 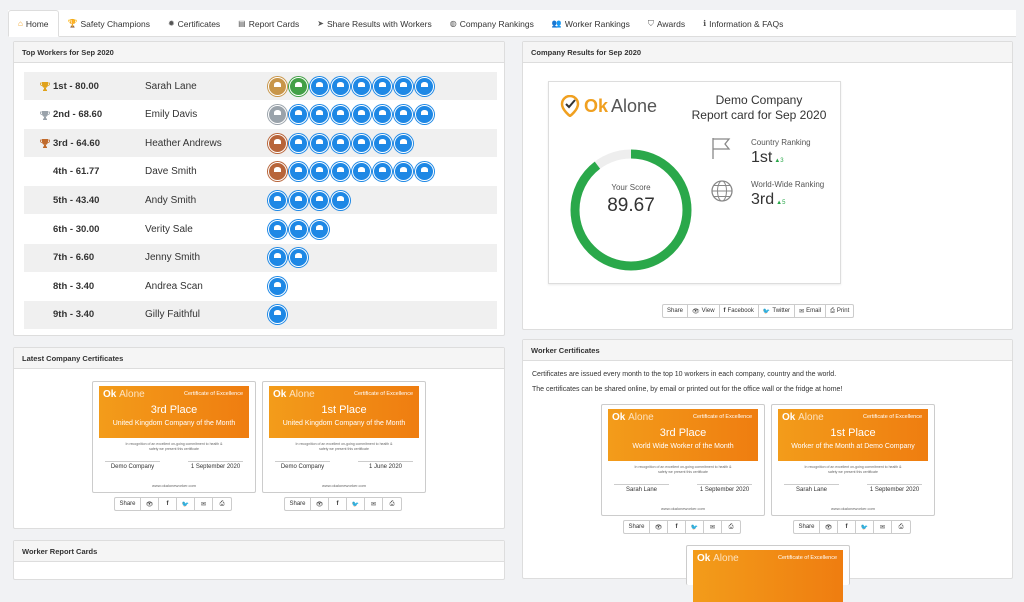 I want to click on email-icon: ✉, so click(x=373, y=504).